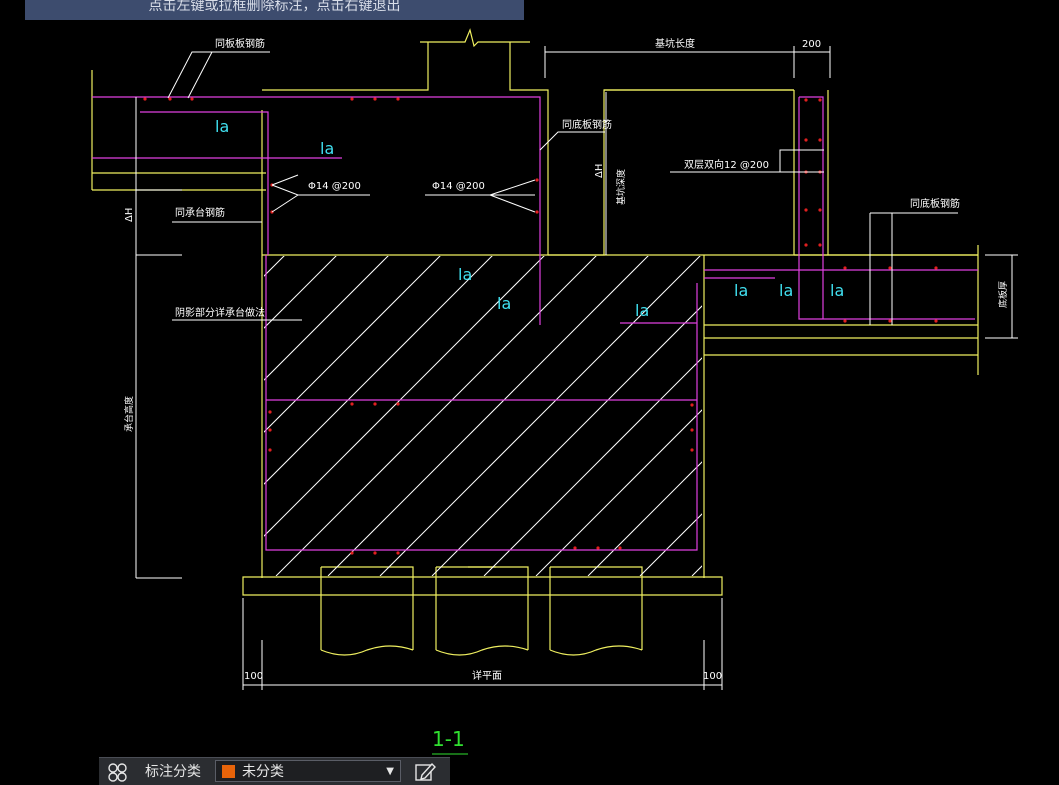 Image resolution: width=1059 pixels, height=785 pixels. What do you see at coordinates (119, 772) in the screenshot?
I see `annotation-category-icon` at bounding box center [119, 772].